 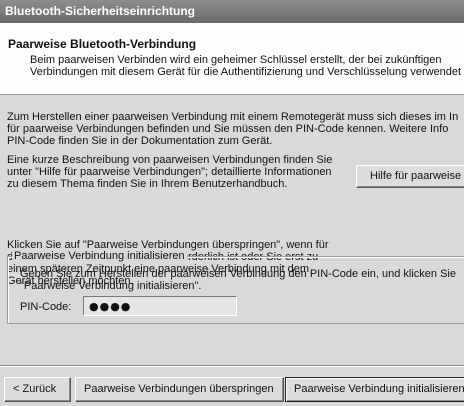 What do you see at coordinates (179, 389) in the screenshot?
I see `skip-pairing-button: Paarweise Verbindungen überspringen` at bounding box center [179, 389].